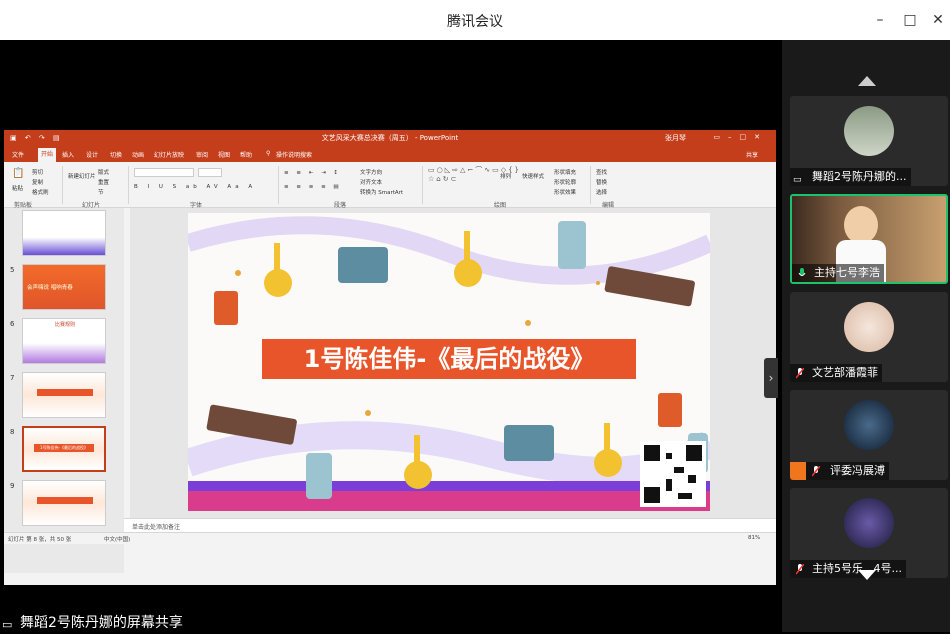 This screenshot has width=950, height=634. What do you see at coordinates (771, 378) in the screenshot?
I see `collapse-panel-button: ›` at bounding box center [771, 378].